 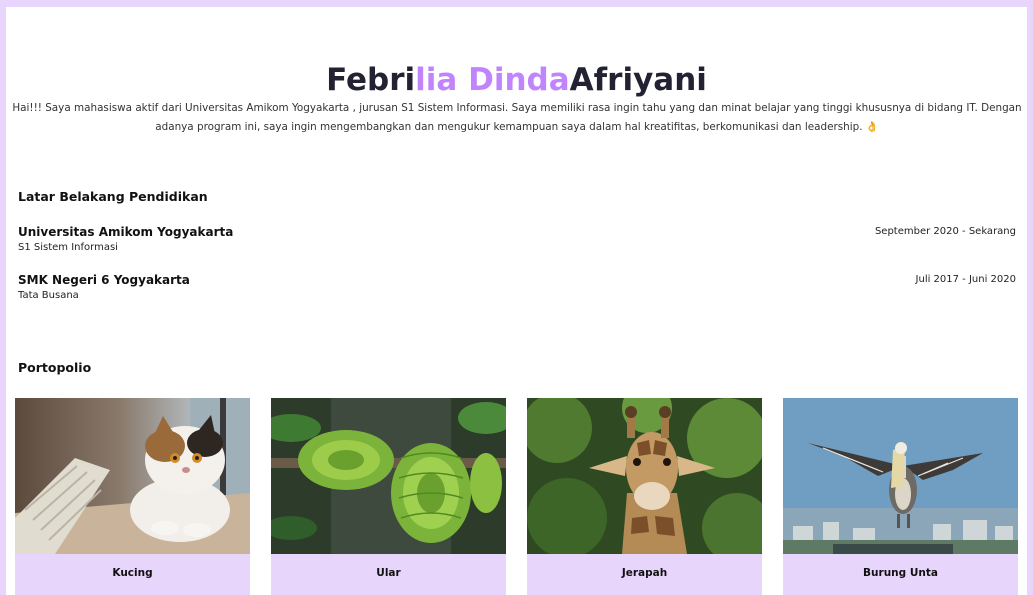 I want to click on page-title: Febrilia DindaAfriyani, so click(x=516, y=80).